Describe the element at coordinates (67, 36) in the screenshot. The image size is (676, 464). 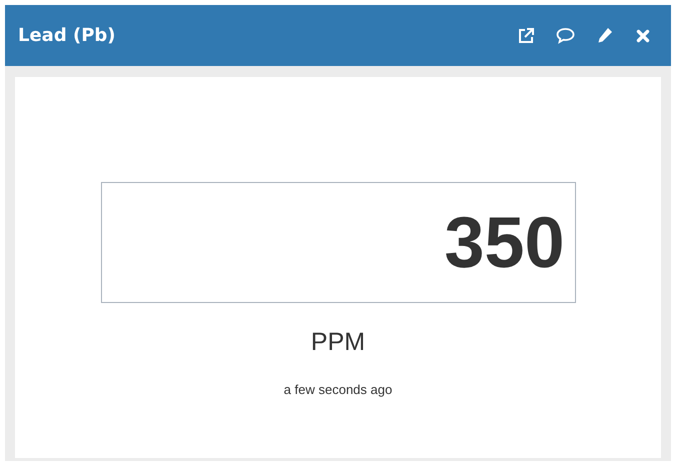
I see `widget-title: Lead (Pb)` at that location.